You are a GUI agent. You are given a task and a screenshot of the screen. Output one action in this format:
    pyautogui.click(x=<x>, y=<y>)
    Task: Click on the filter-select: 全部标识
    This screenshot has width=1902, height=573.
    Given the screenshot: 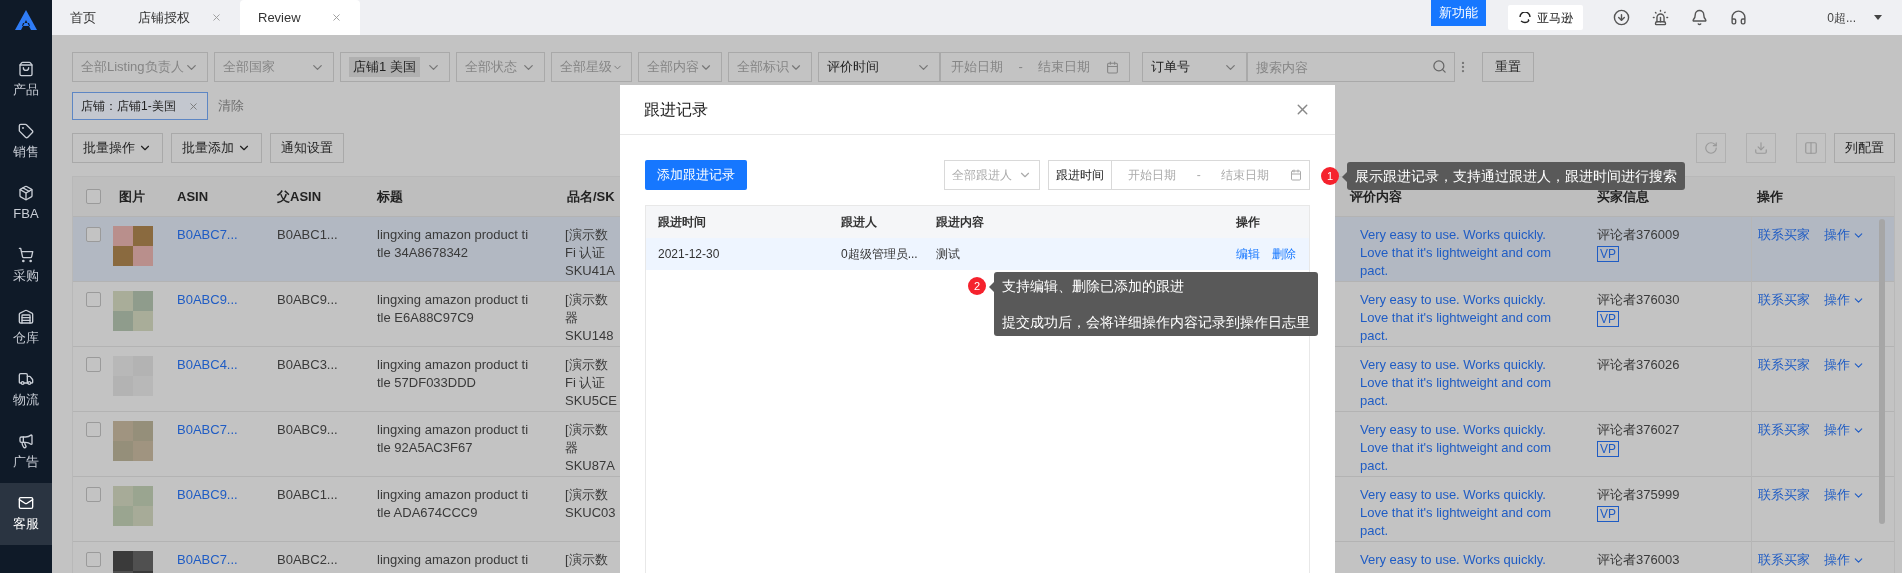 What is the action you would take?
    pyautogui.click(x=770, y=67)
    